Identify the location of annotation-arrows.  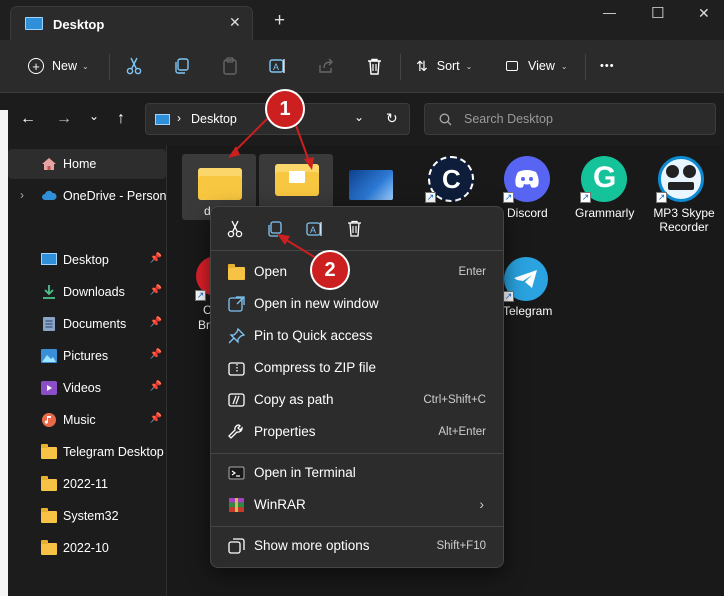
(272, 186).